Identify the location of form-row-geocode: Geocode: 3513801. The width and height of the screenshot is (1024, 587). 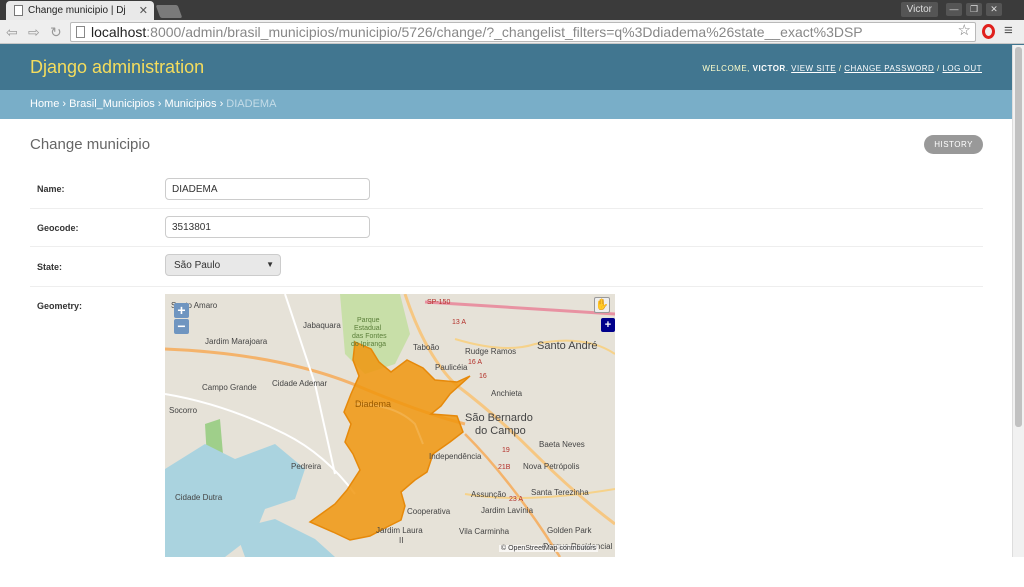
(506, 228).